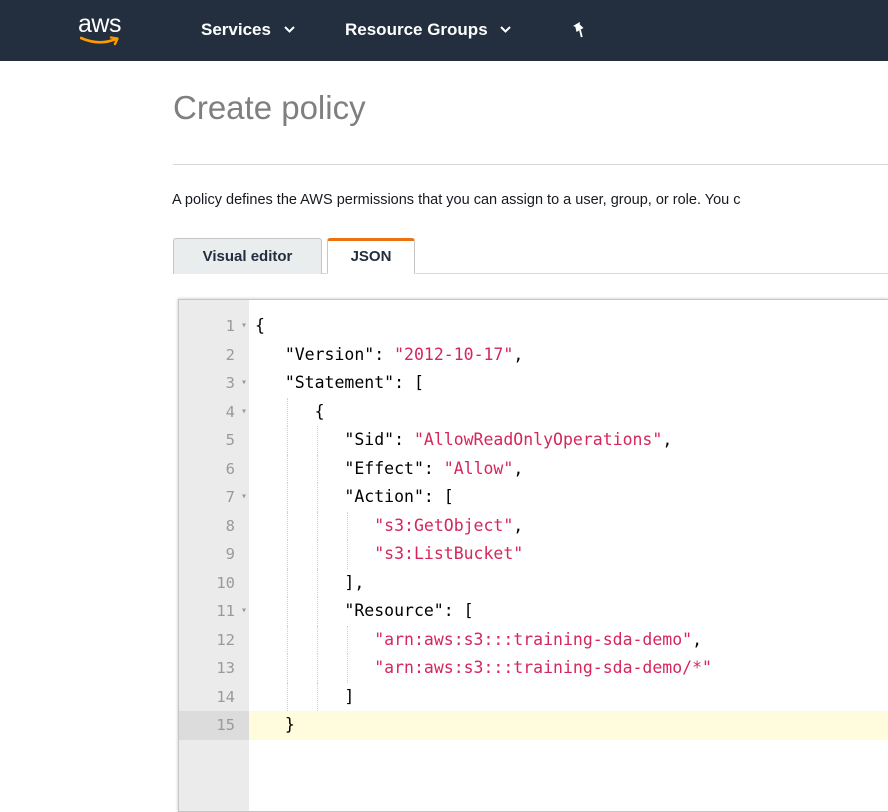 The width and height of the screenshot is (888, 812). What do you see at coordinates (329, 354) in the screenshot?
I see `key-token: "Version"` at bounding box center [329, 354].